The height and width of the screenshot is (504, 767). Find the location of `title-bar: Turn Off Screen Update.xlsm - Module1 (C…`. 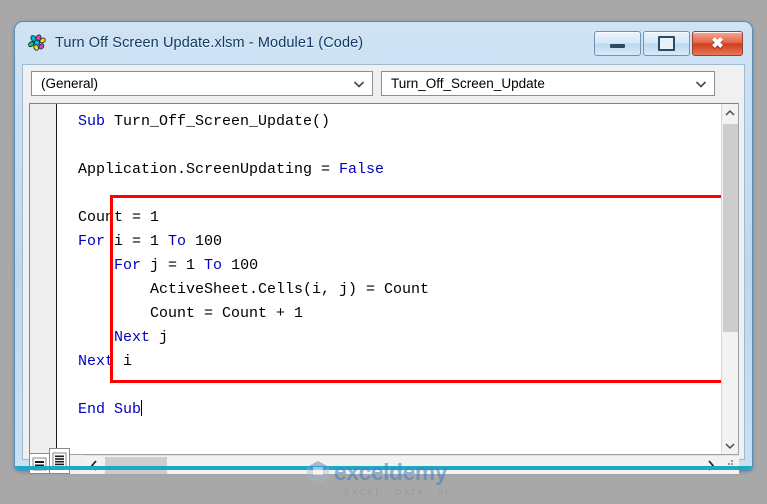

title-bar: Turn Off Screen Update.xlsm - Module1 (C… is located at coordinates (383, 43).